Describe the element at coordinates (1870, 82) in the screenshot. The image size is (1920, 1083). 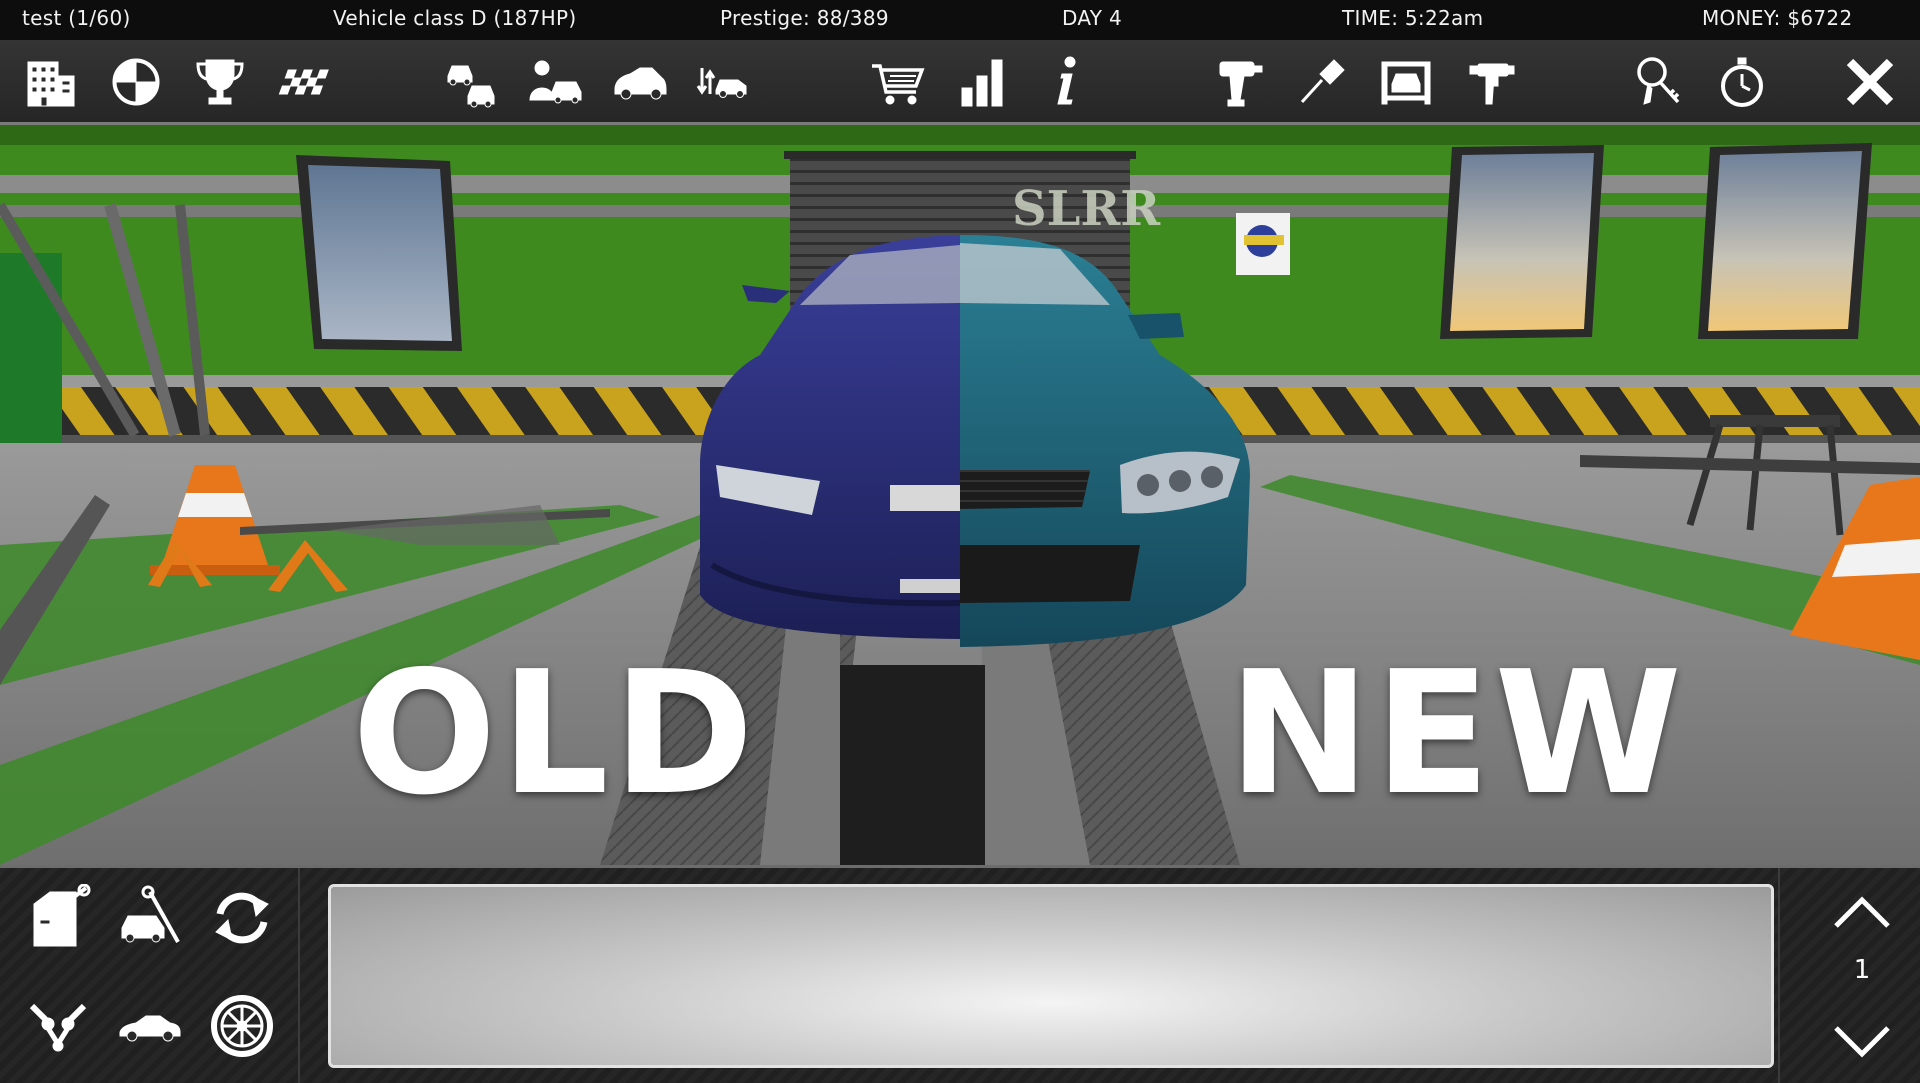
I see `close-icon` at that location.